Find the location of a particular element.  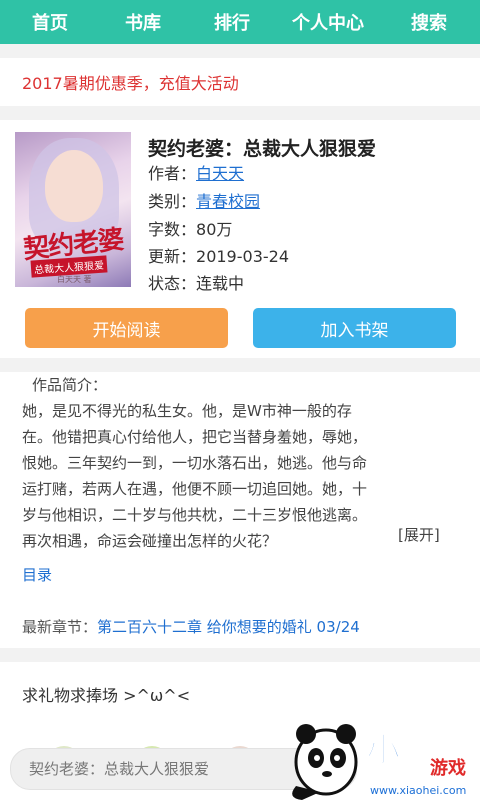

nav-user-center: 个人中心 is located at coordinates (328, 22).